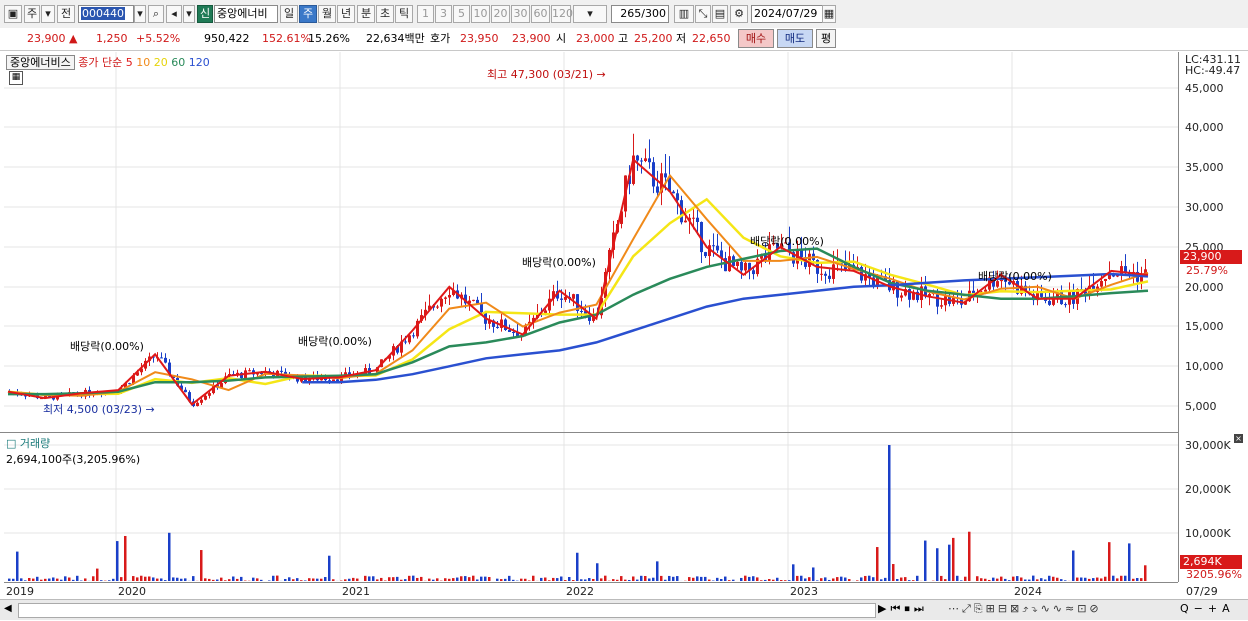  What do you see at coordinates (161, 62) in the screenshot?
I see `legend-ma20: 20` at bounding box center [161, 62].